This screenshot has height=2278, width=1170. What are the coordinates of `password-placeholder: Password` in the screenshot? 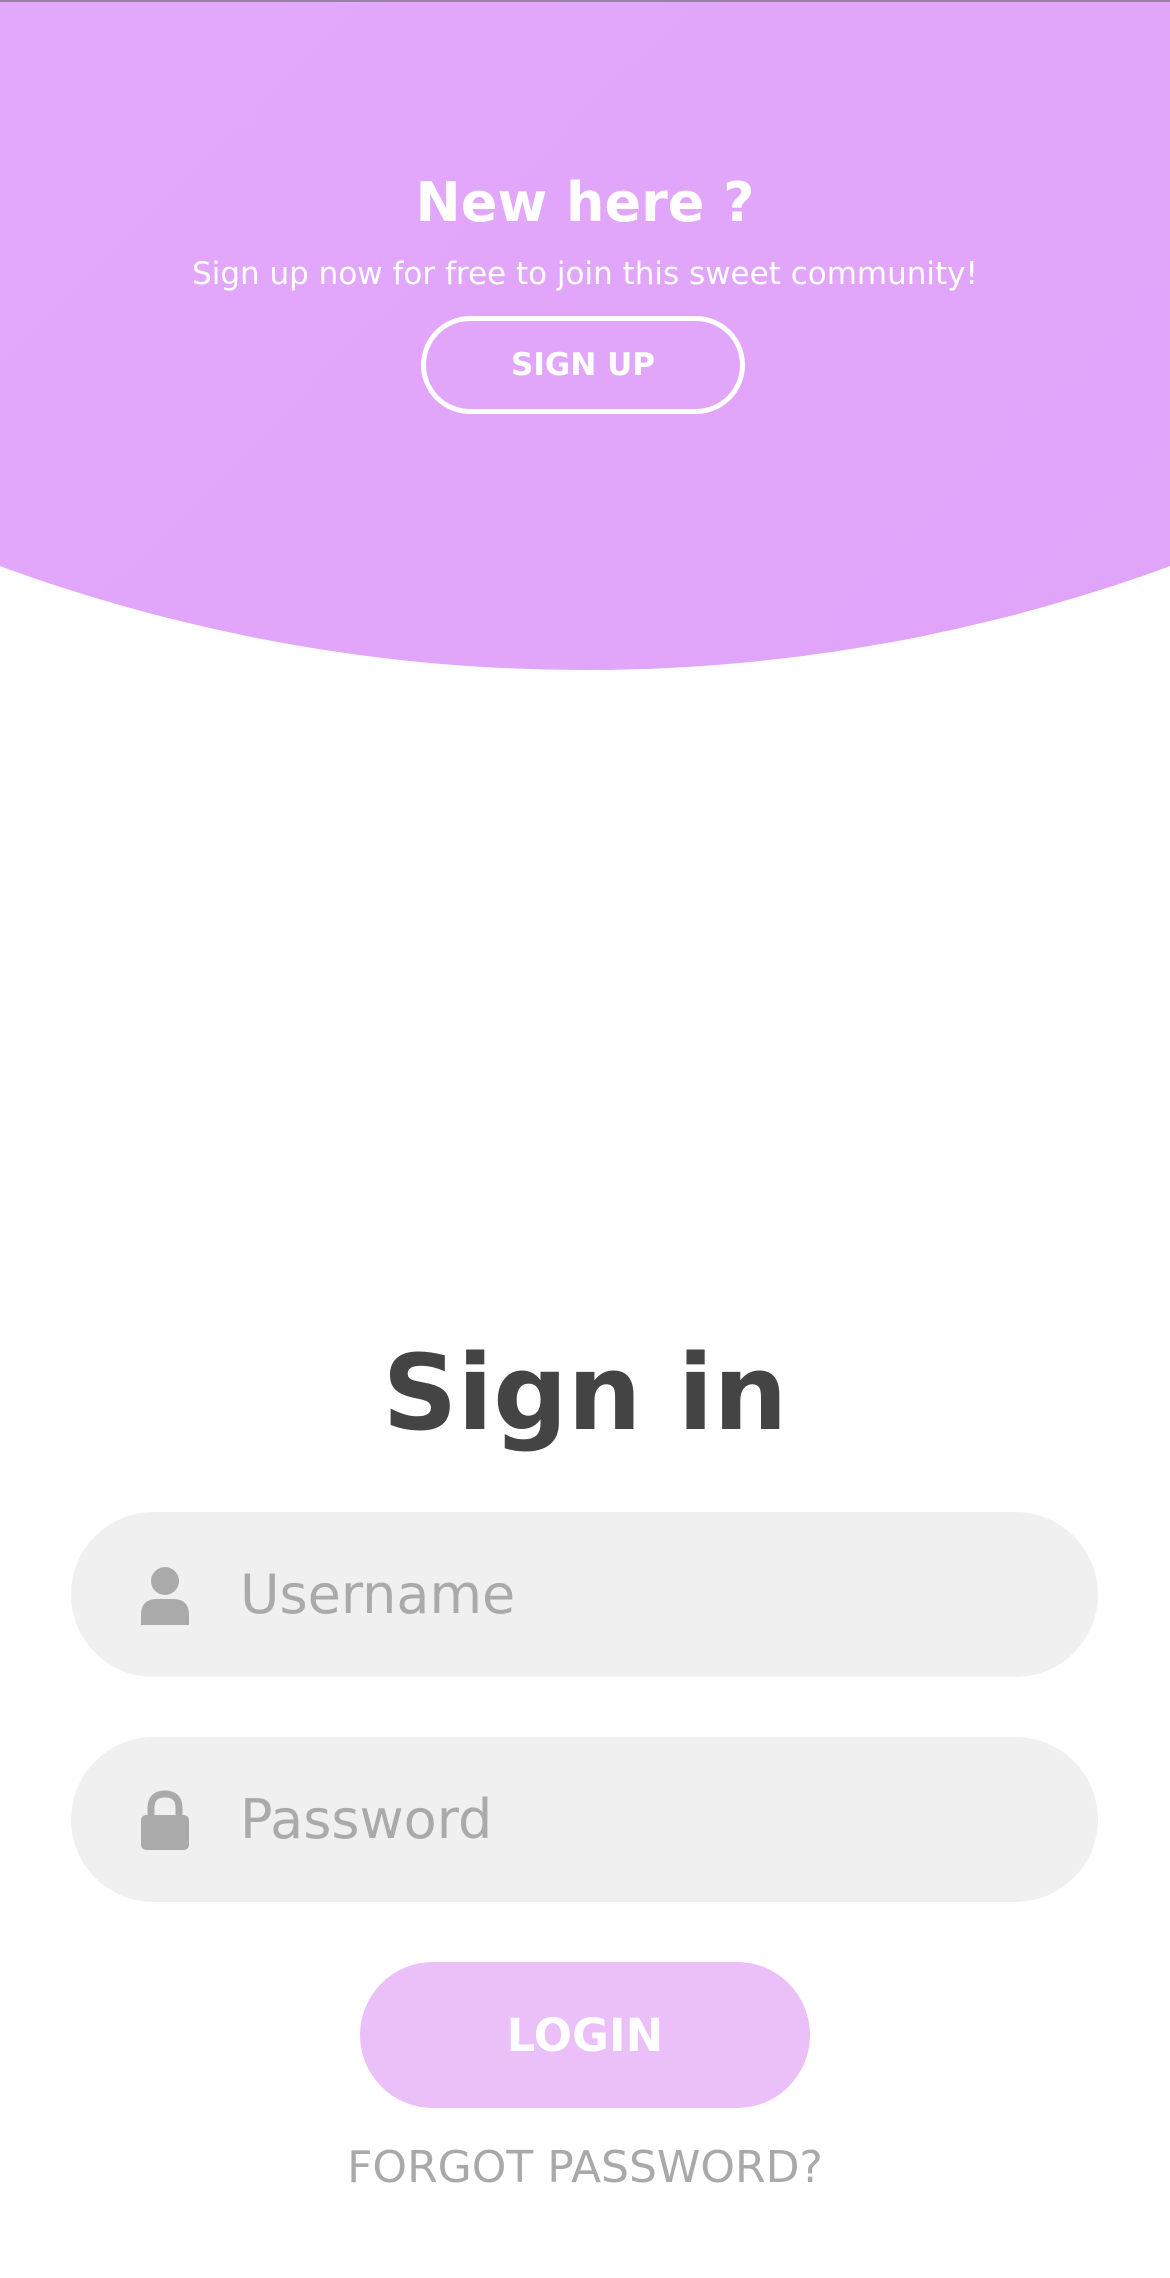 It's located at (366, 1819).